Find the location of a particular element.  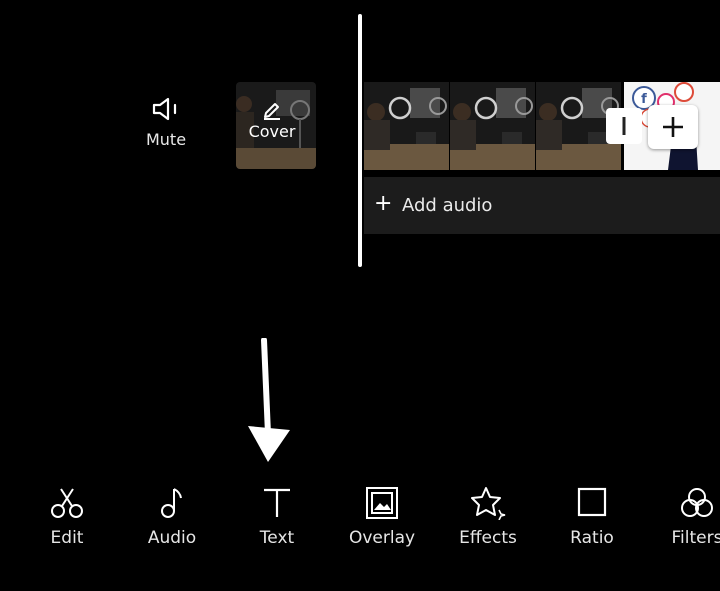

plus-icon is located at coordinates (673, 127).